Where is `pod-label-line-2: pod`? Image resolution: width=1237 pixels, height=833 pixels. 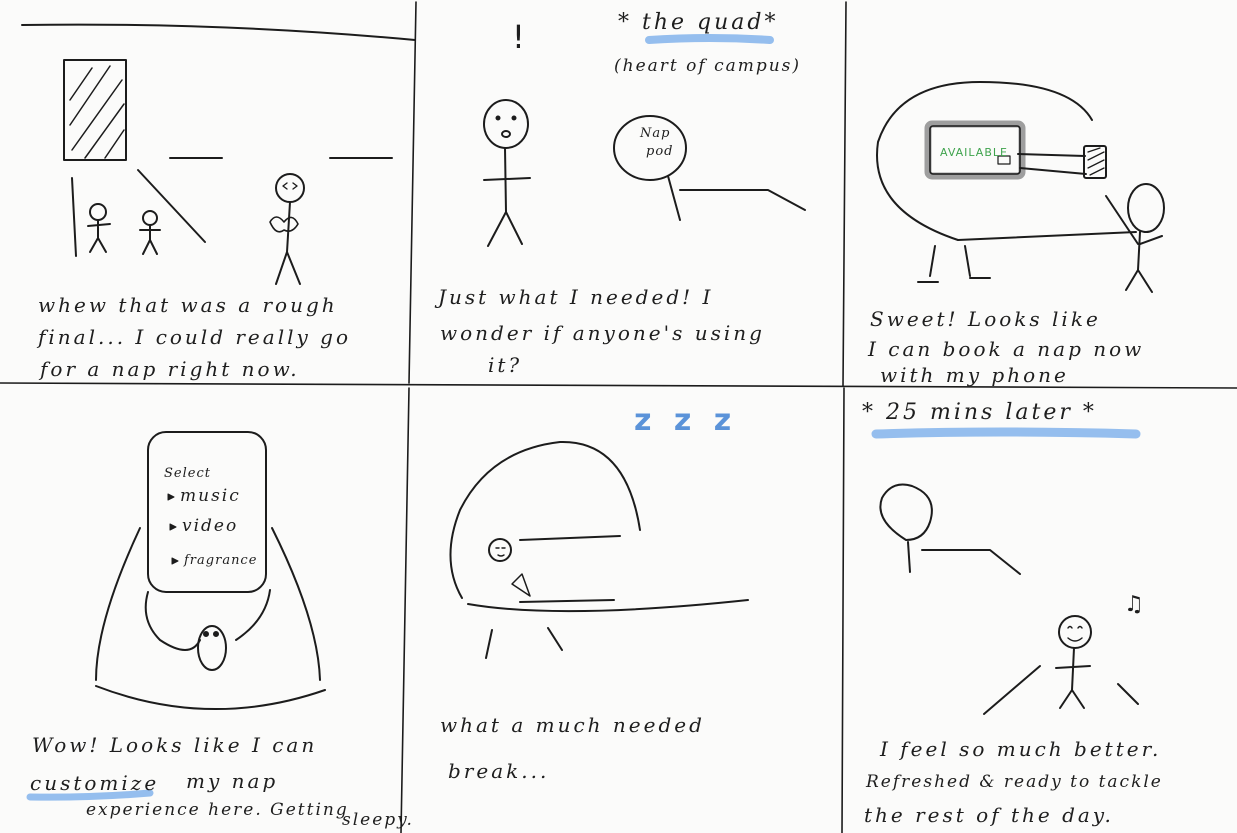
pod-label-line-2: pod is located at coordinates (660, 151).